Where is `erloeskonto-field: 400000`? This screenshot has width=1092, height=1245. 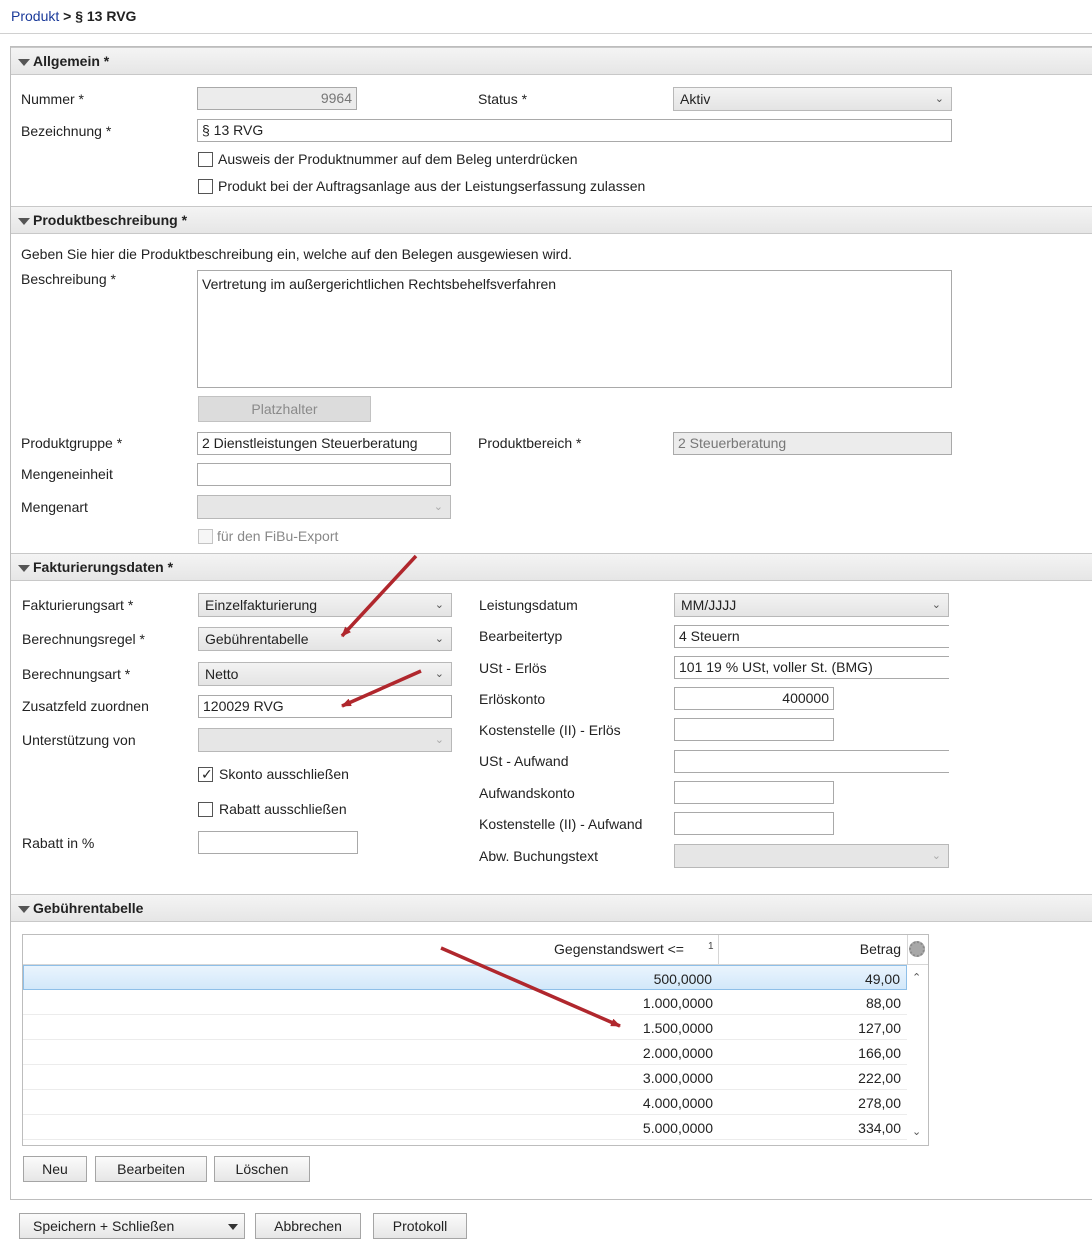
erloeskonto-field: 400000 is located at coordinates (754, 698).